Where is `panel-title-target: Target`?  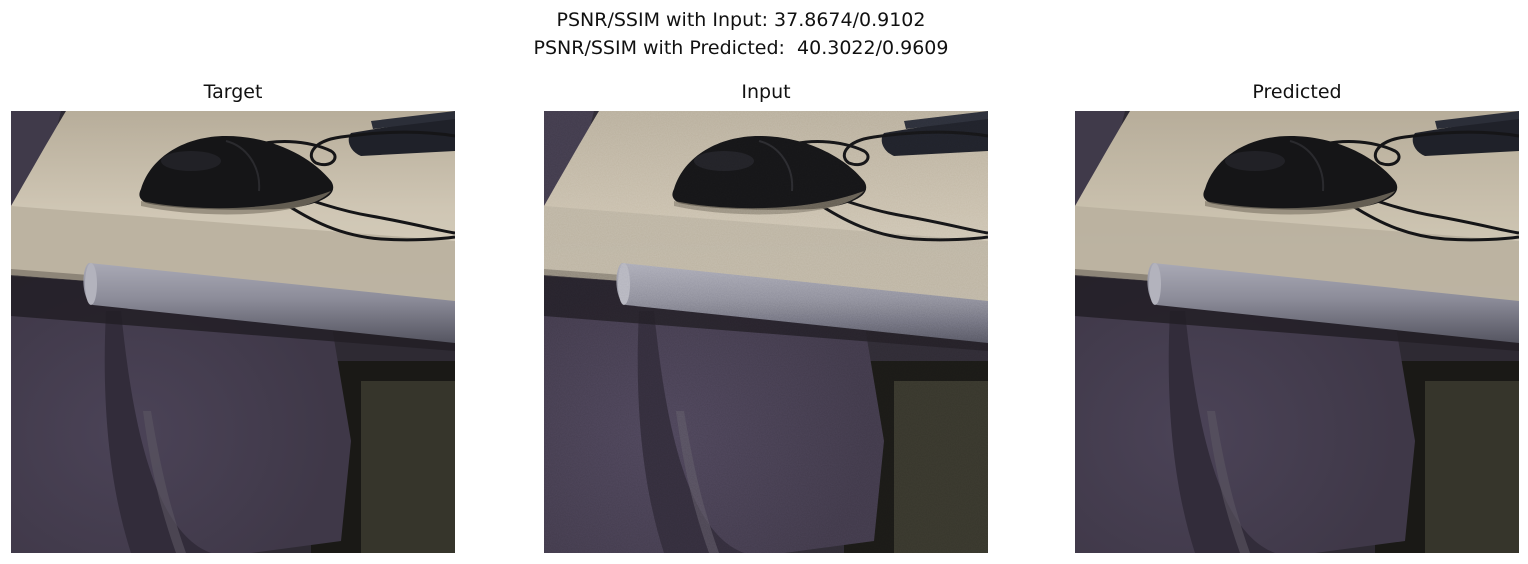 panel-title-target: Target is located at coordinates (233, 92).